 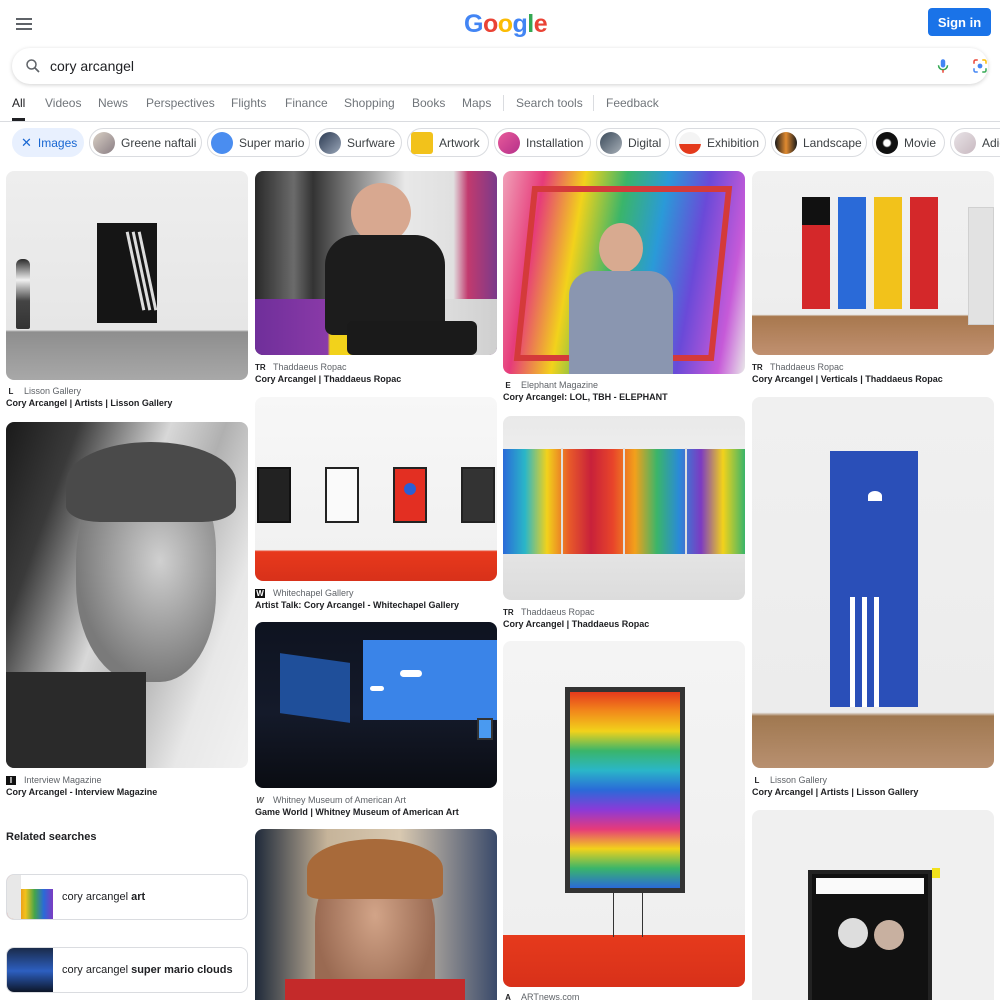 What do you see at coordinates (76, 720) in the screenshot?
I see `portrait-jacket` at bounding box center [76, 720].